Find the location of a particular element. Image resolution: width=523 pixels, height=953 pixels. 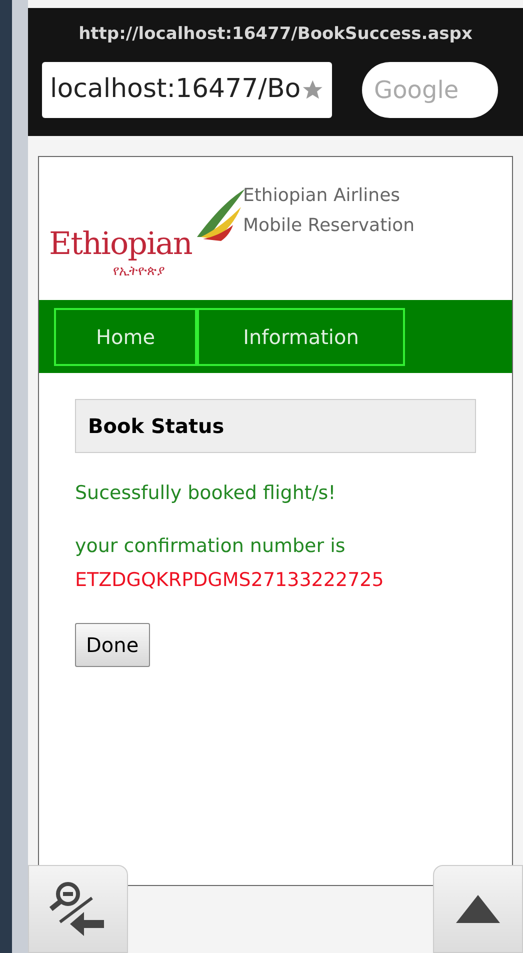

success-message: Sucessfully booked flight/s! is located at coordinates (206, 493).